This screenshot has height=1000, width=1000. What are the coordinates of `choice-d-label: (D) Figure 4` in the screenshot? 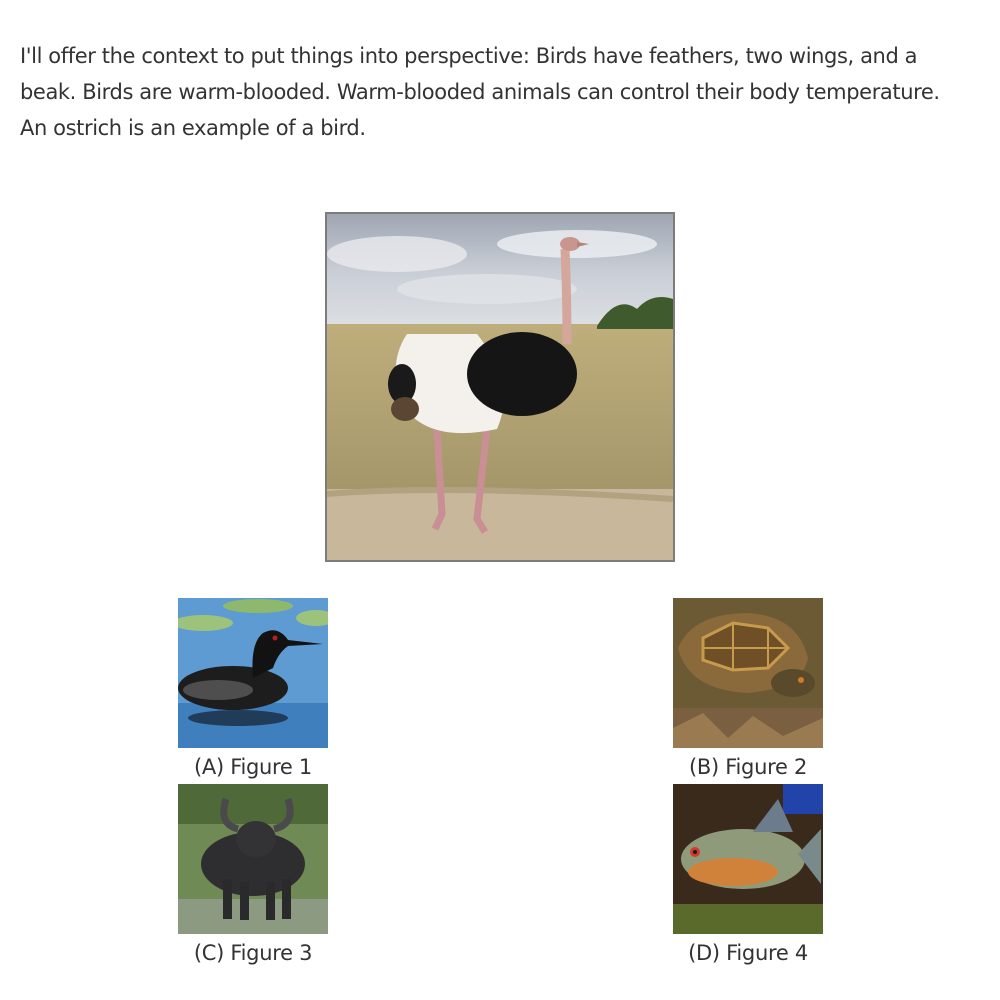 It's located at (748, 953).